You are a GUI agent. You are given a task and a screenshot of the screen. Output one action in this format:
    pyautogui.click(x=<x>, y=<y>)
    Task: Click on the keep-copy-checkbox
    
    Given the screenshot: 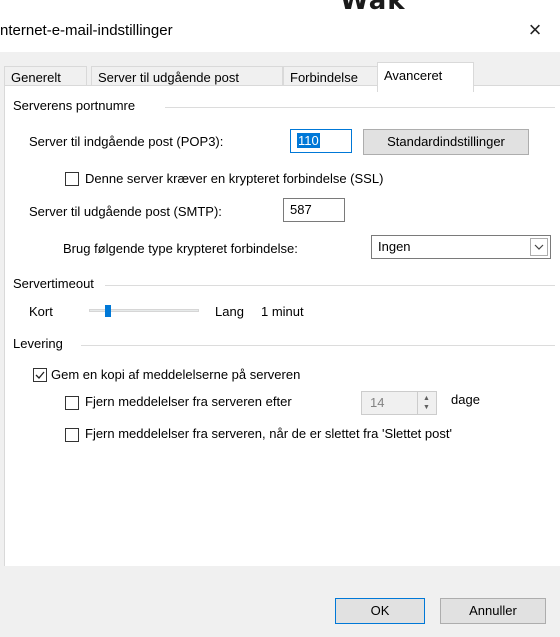 What is the action you would take?
    pyautogui.click(x=40, y=375)
    